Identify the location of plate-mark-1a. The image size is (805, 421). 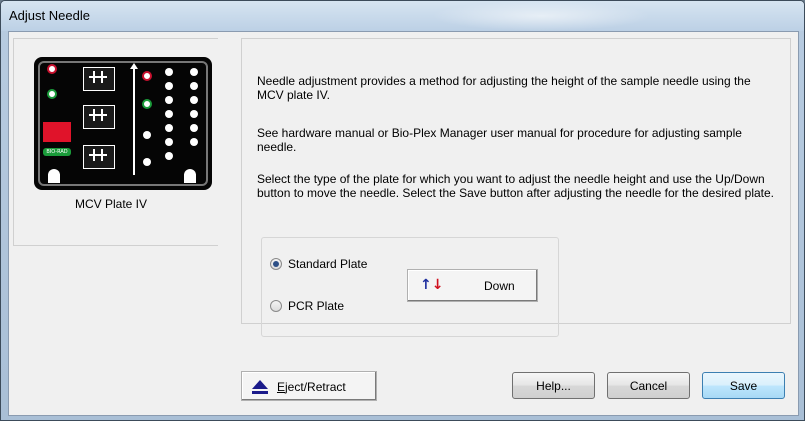
(94, 77).